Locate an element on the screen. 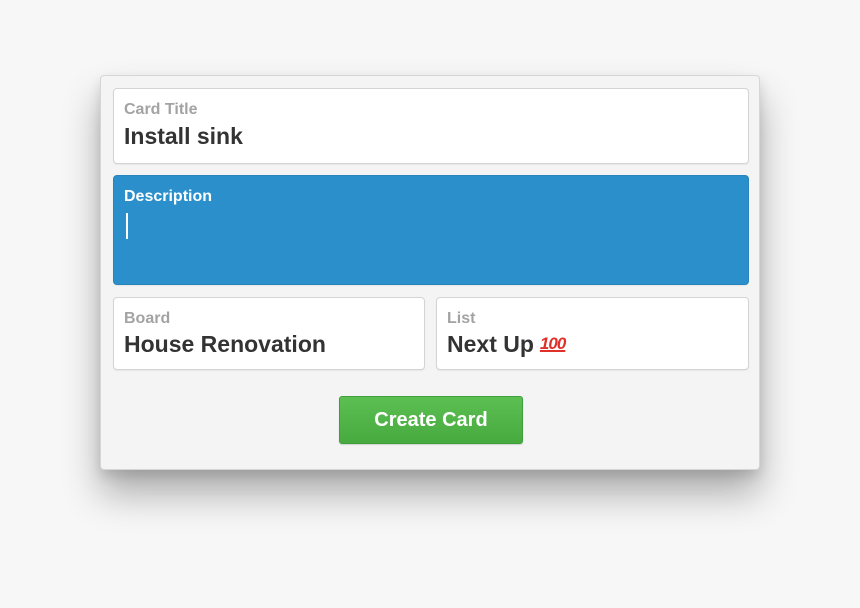 This screenshot has width=860, height=608. board-label: Board is located at coordinates (147, 318).